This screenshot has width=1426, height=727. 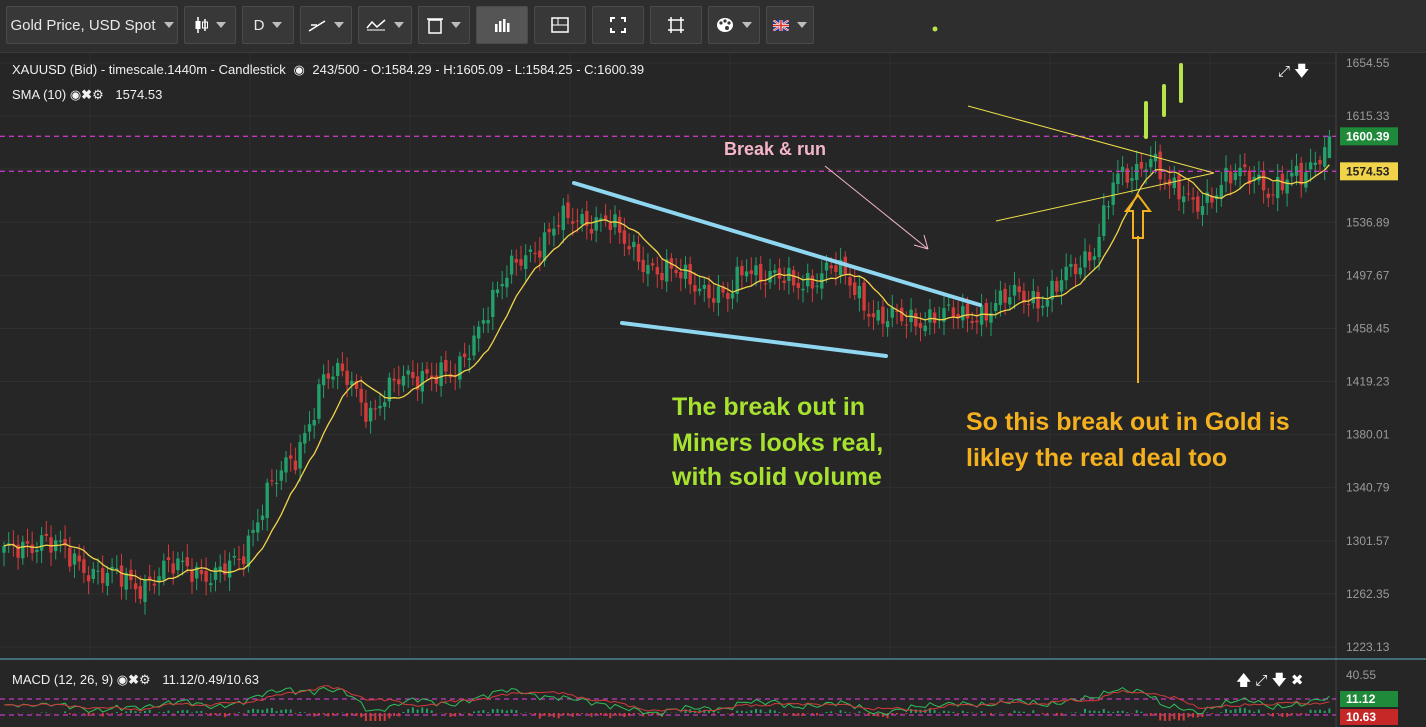 What do you see at coordinates (777, 443) in the screenshot?
I see `miners-note-line2: Miners looks real,` at bounding box center [777, 443].